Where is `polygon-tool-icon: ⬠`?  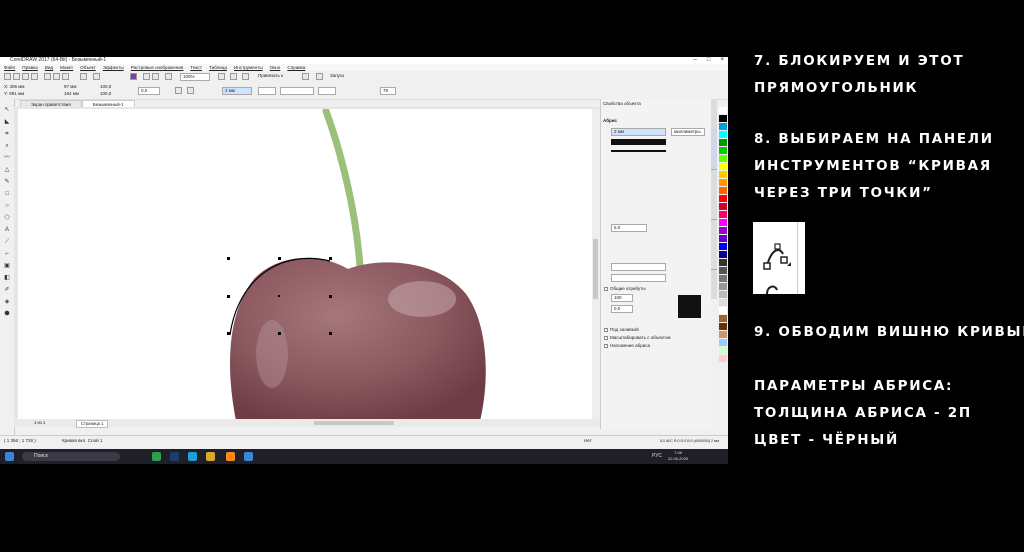 polygon-tool-icon: ⬠ is located at coordinates (7, 218).